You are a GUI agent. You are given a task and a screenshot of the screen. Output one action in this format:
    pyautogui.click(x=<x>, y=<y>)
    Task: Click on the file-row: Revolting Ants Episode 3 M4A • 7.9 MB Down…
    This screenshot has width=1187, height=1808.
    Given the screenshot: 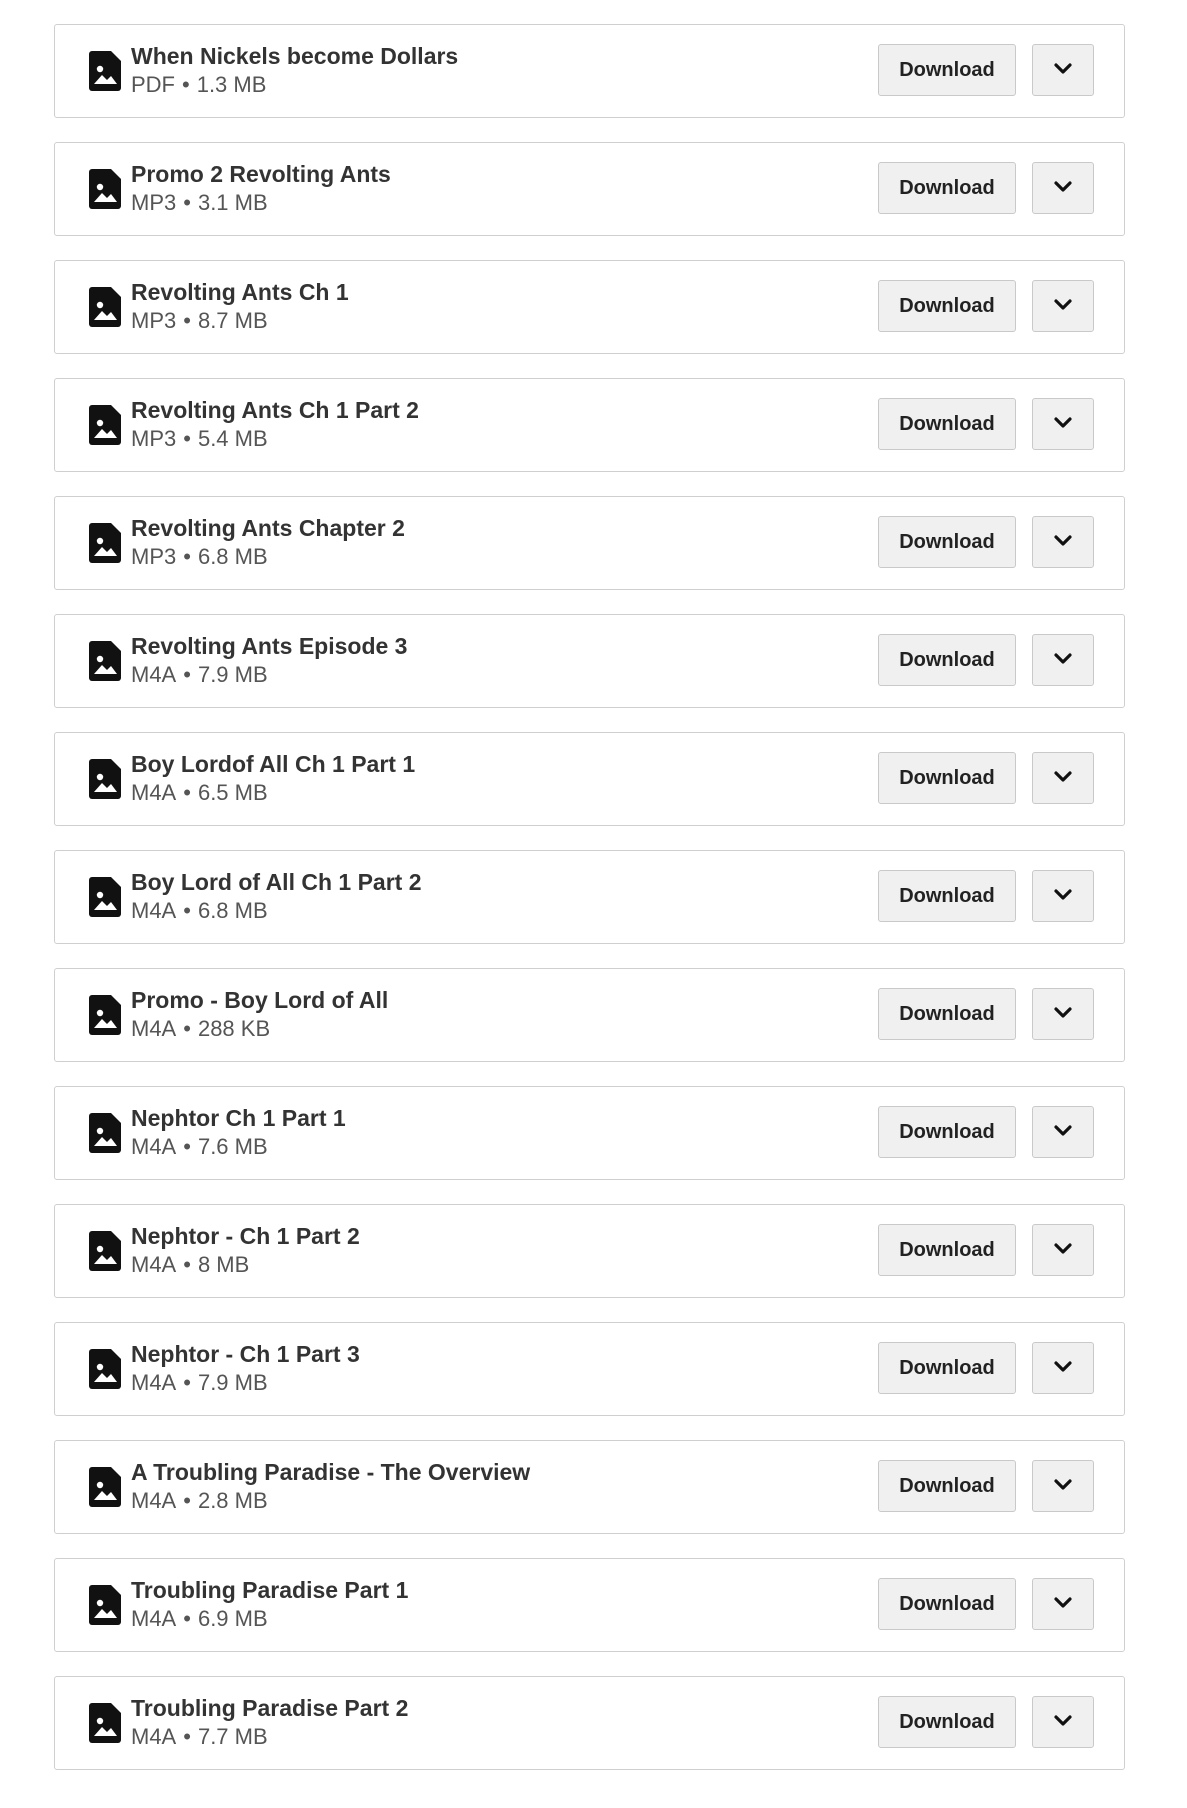 What is the action you would take?
    pyautogui.click(x=589, y=661)
    